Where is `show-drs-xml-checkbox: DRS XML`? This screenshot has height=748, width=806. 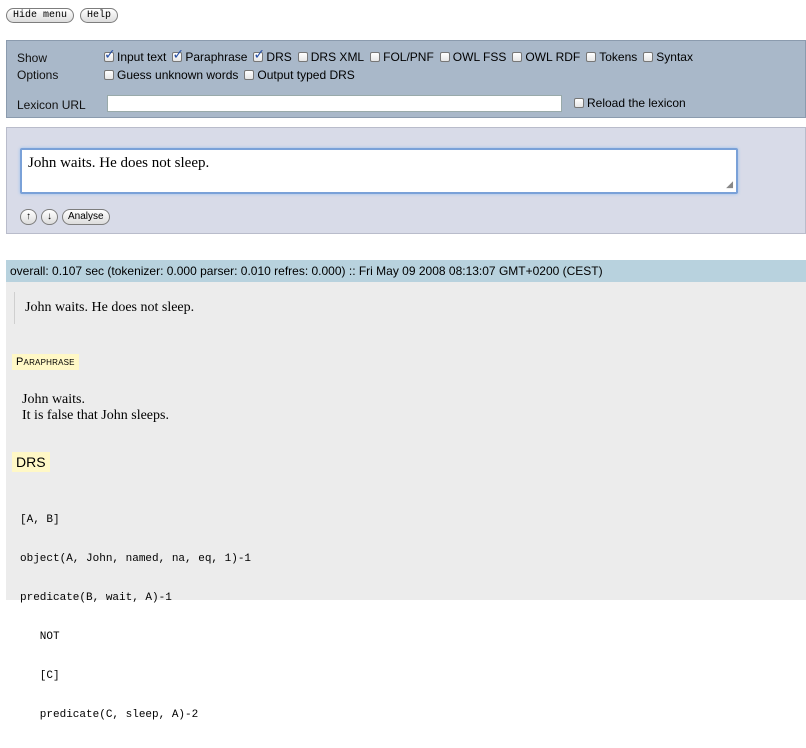
show-drs-xml-checkbox: DRS XML is located at coordinates (331, 57).